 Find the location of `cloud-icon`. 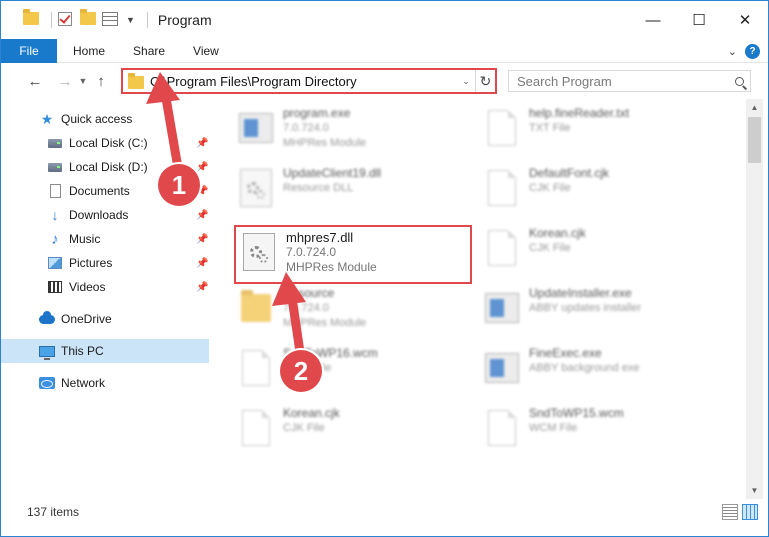

cloud-icon is located at coordinates (47, 318).